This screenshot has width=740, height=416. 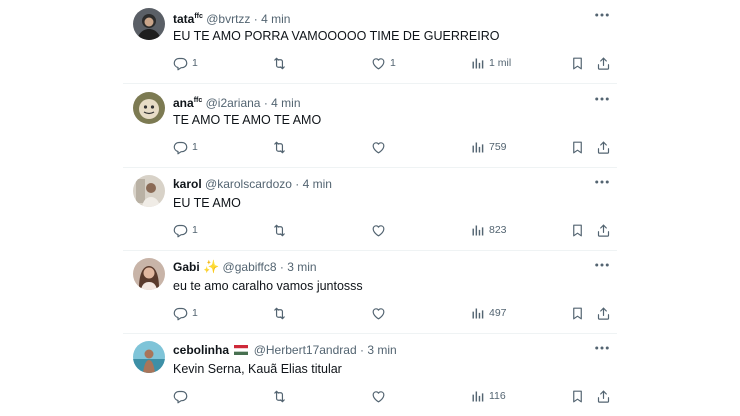 I want to click on display-name: ana, so click(x=183, y=103).